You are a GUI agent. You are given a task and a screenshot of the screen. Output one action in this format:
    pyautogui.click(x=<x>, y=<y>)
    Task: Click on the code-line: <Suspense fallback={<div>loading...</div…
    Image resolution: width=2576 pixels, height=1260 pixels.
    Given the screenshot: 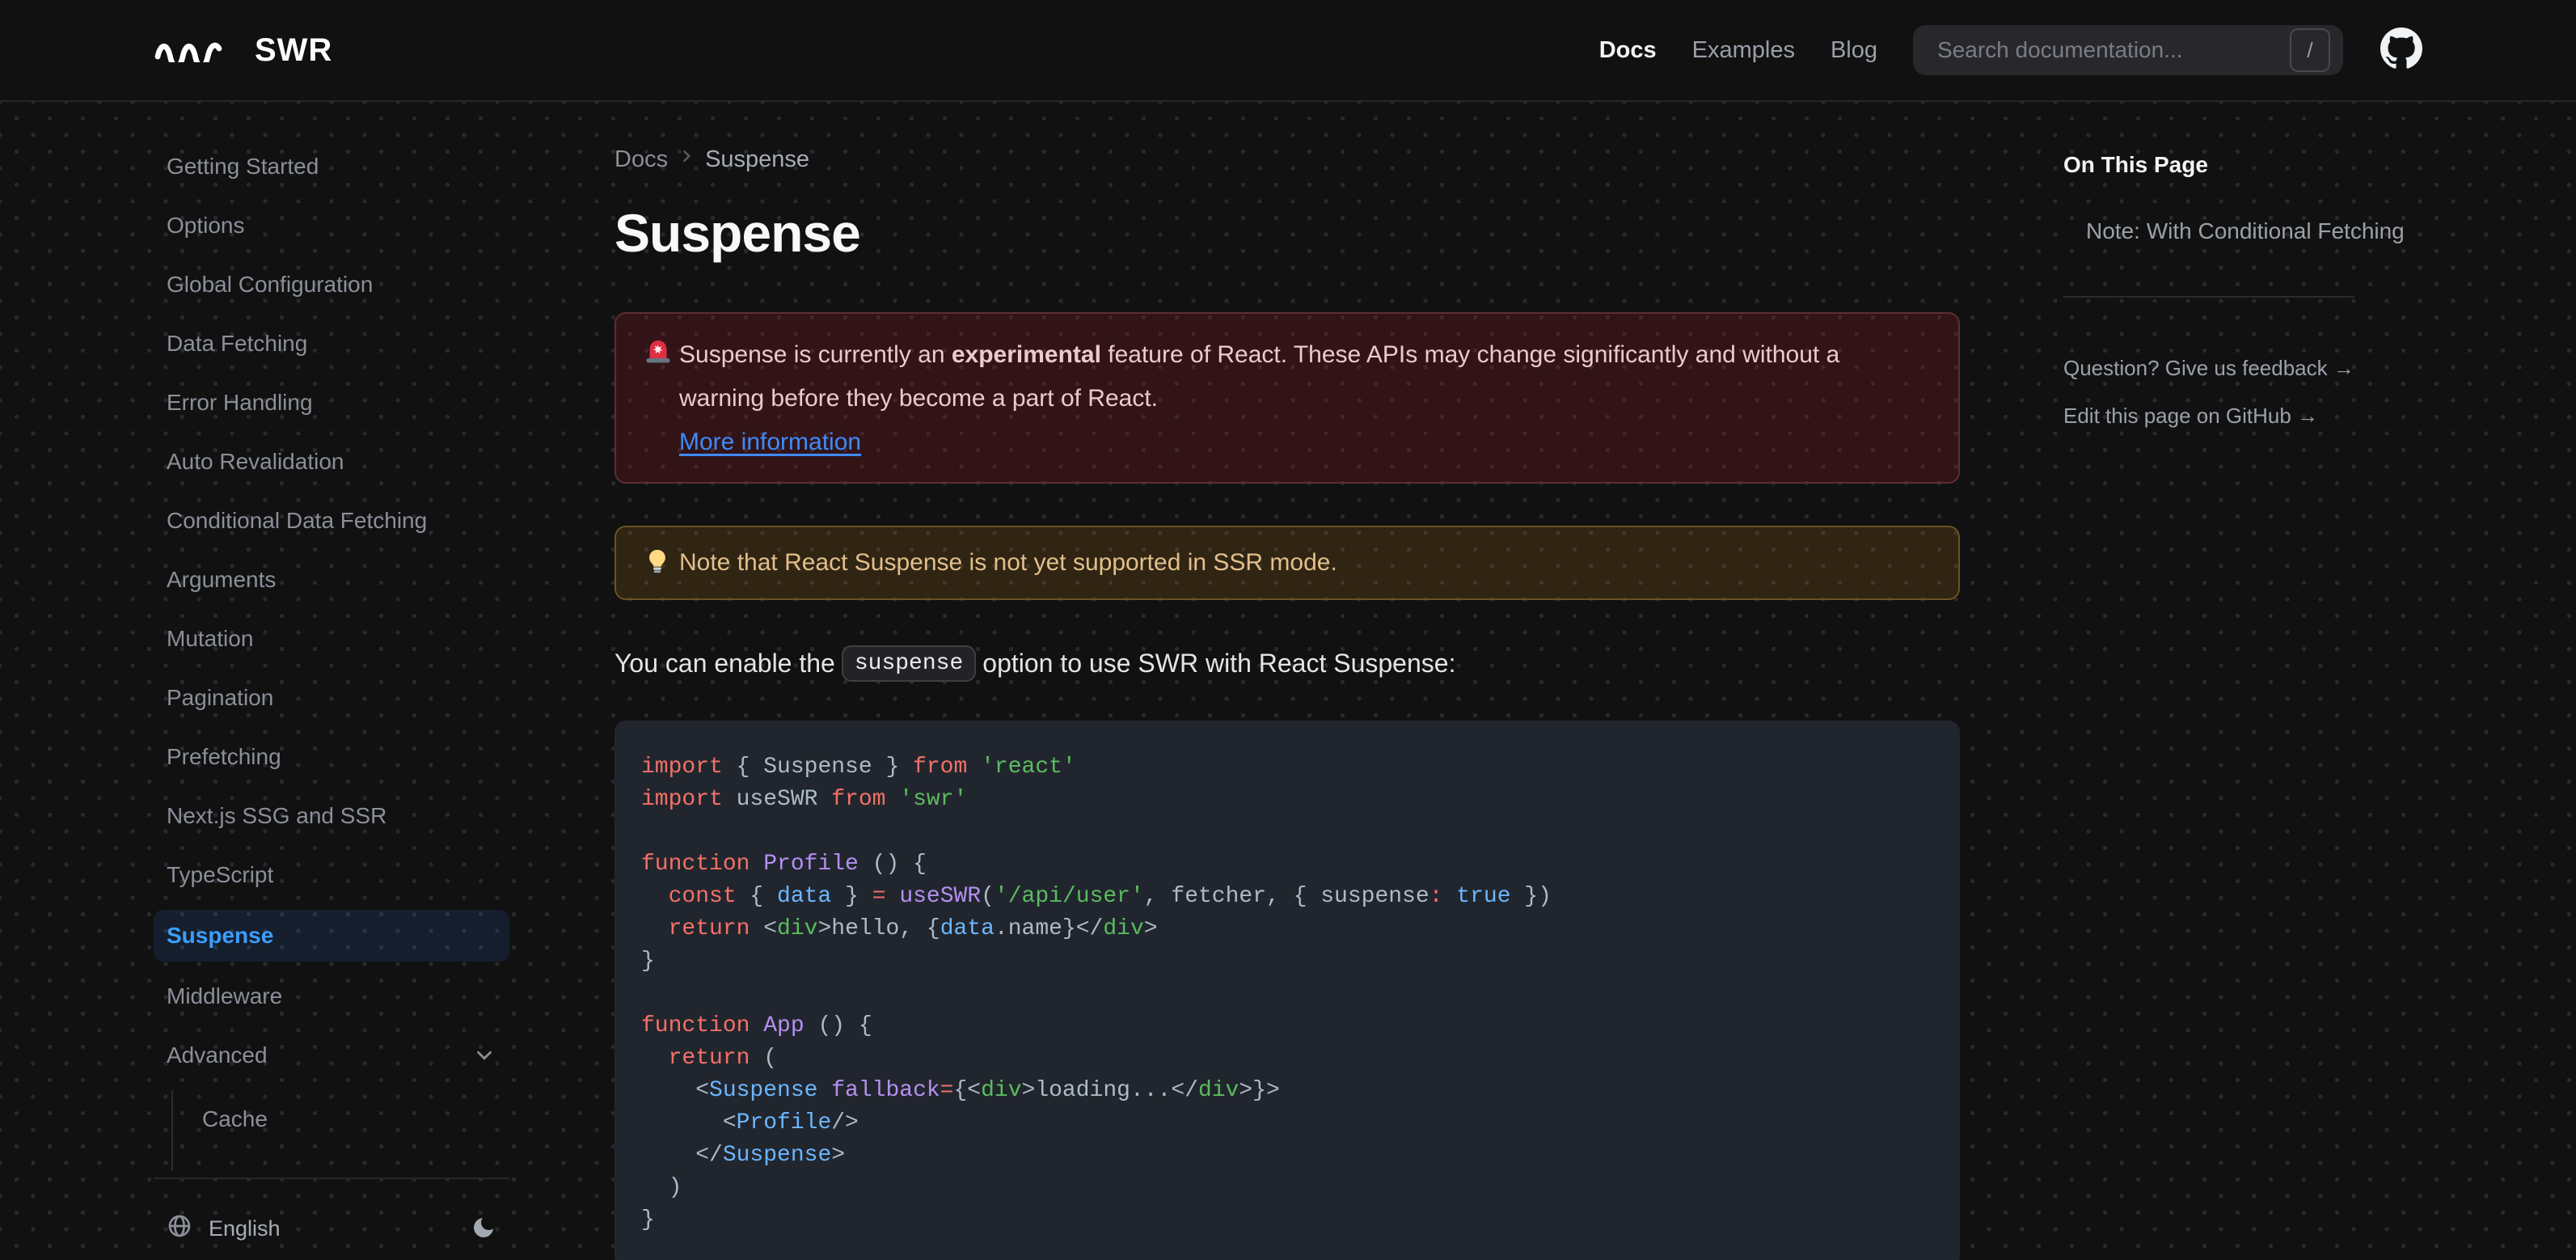 What is the action you would take?
    pyautogui.click(x=960, y=1090)
    